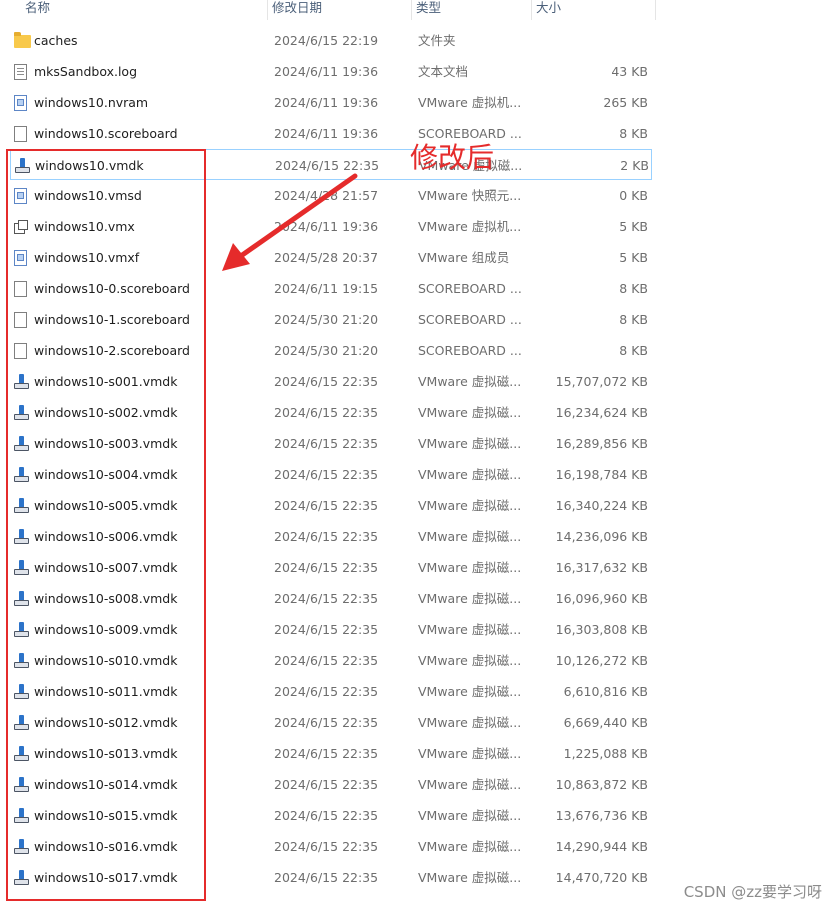 The image size is (836, 910). What do you see at coordinates (594, 10) in the screenshot?
I see `column-header-size: 大小` at bounding box center [594, 10].